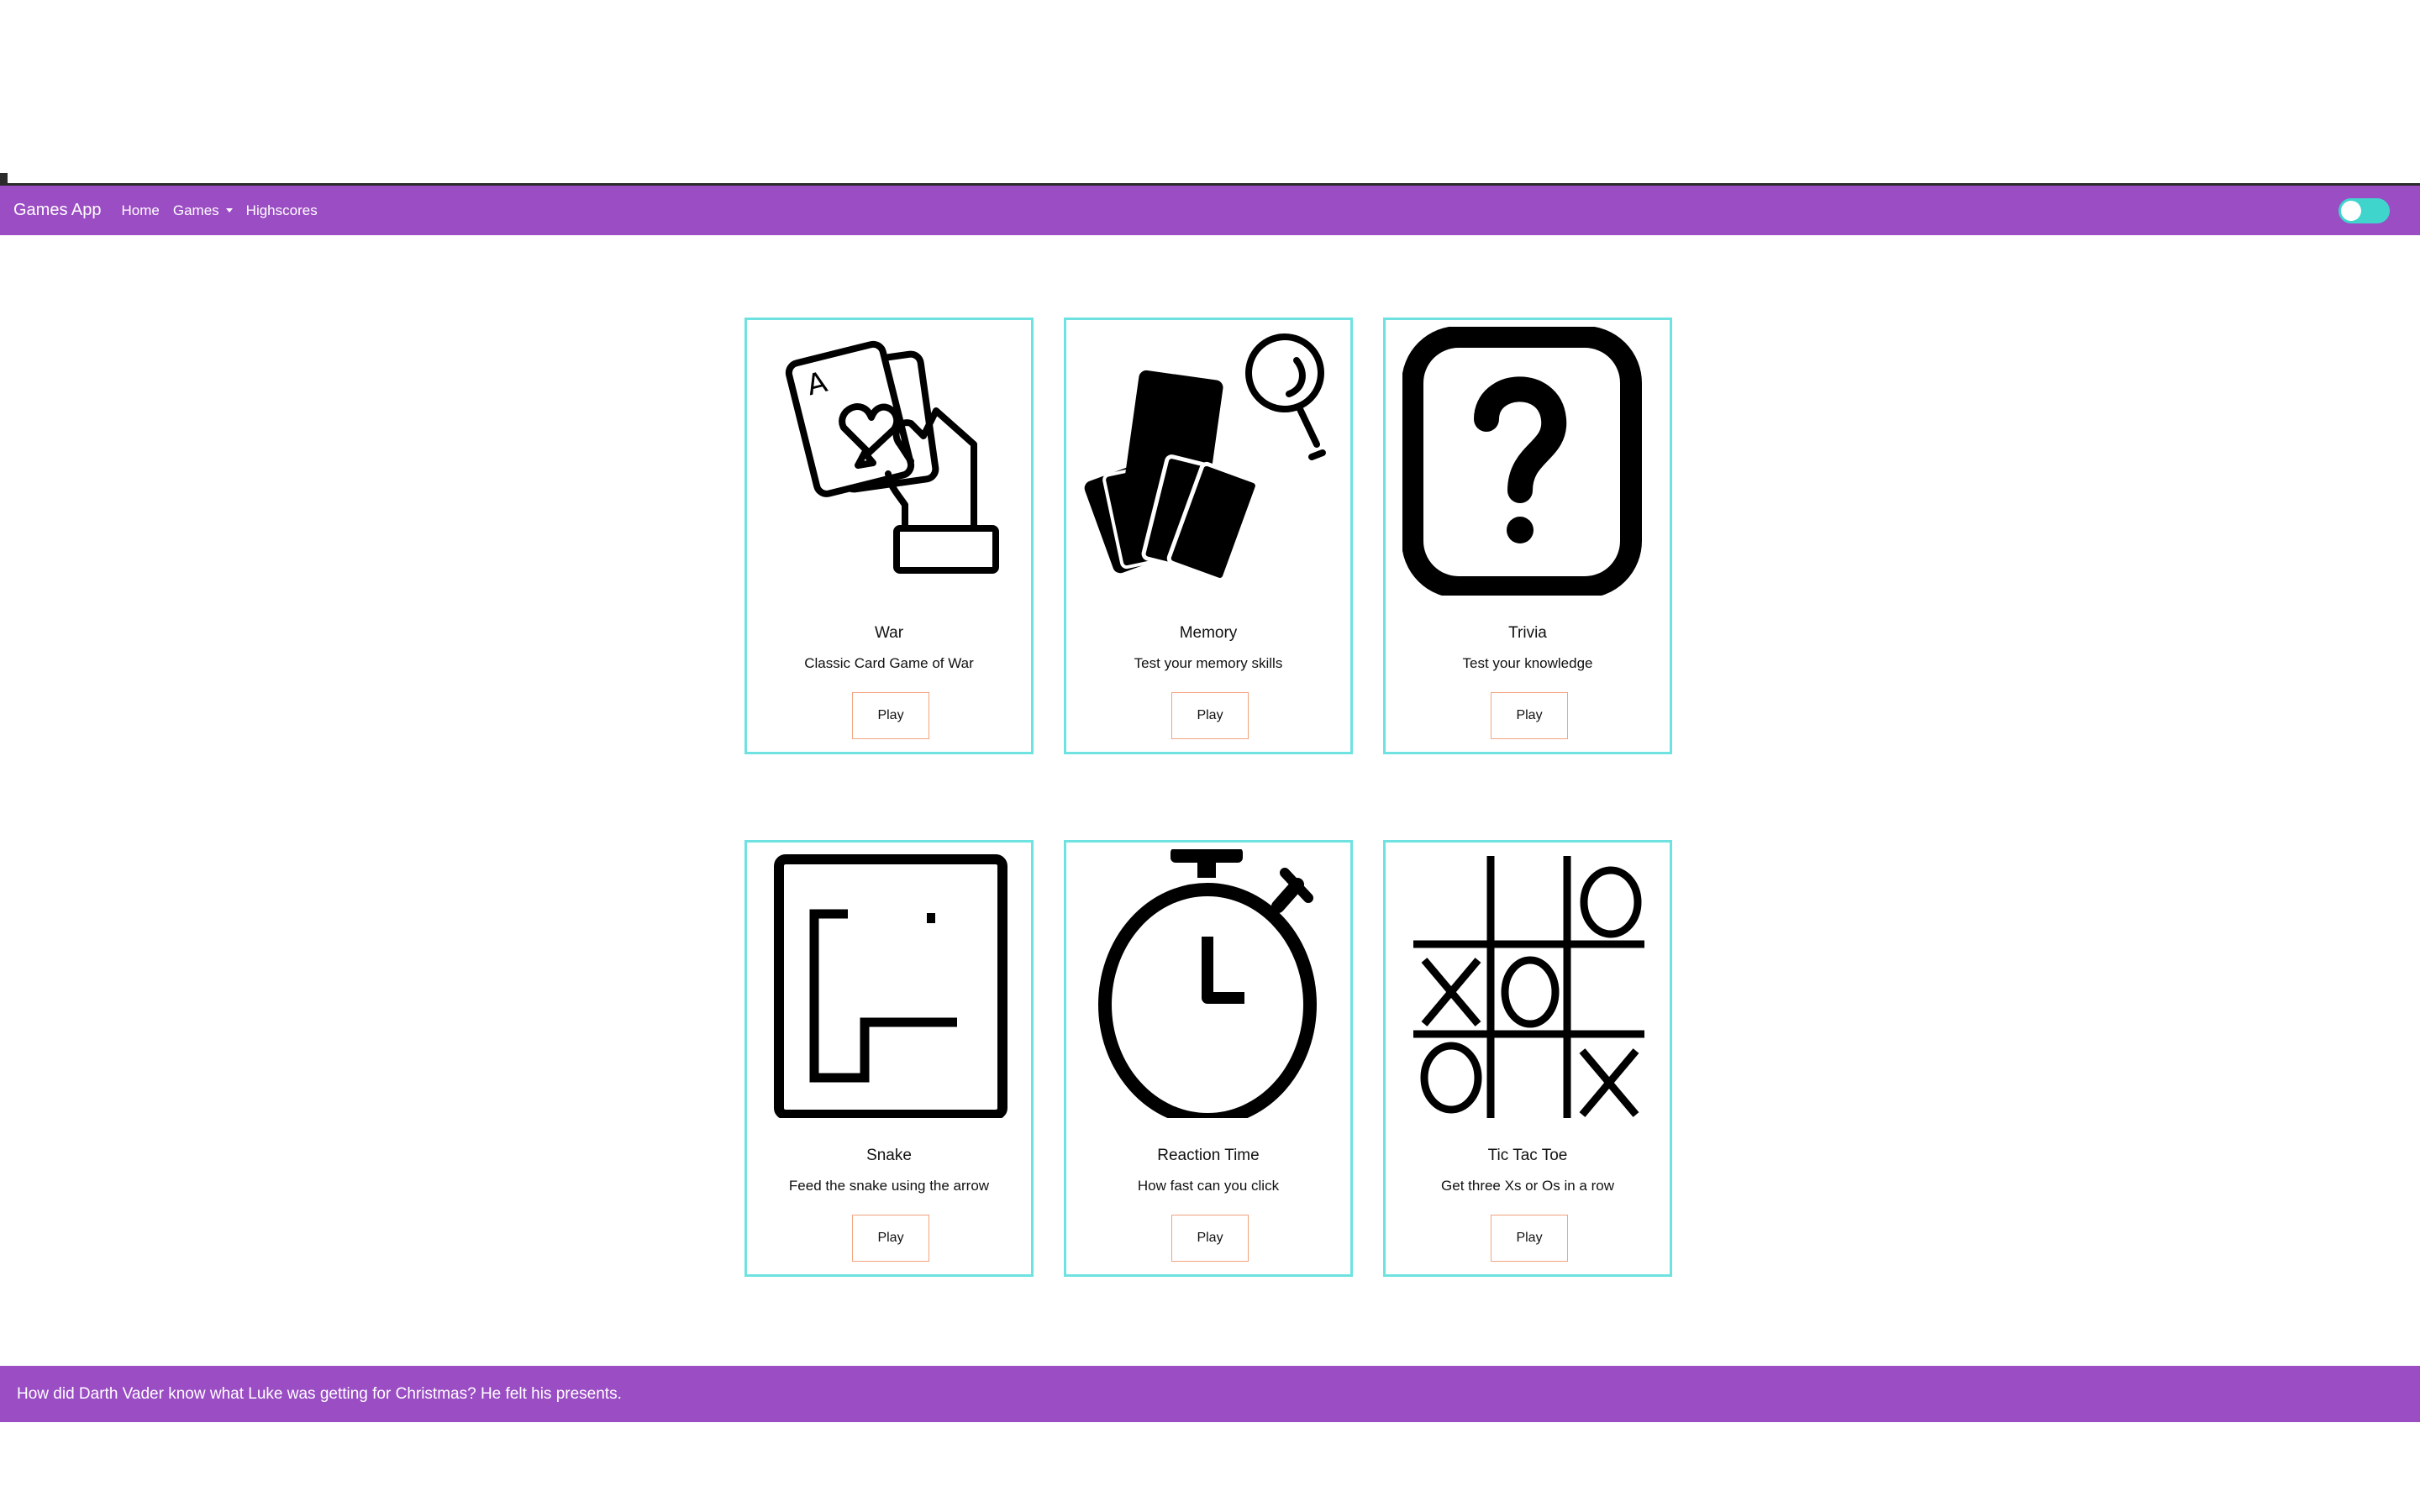 The width and height of the screenshot is (2420, 1512). I want to click on hand-holding-card-icon: A, so click(892, 457).